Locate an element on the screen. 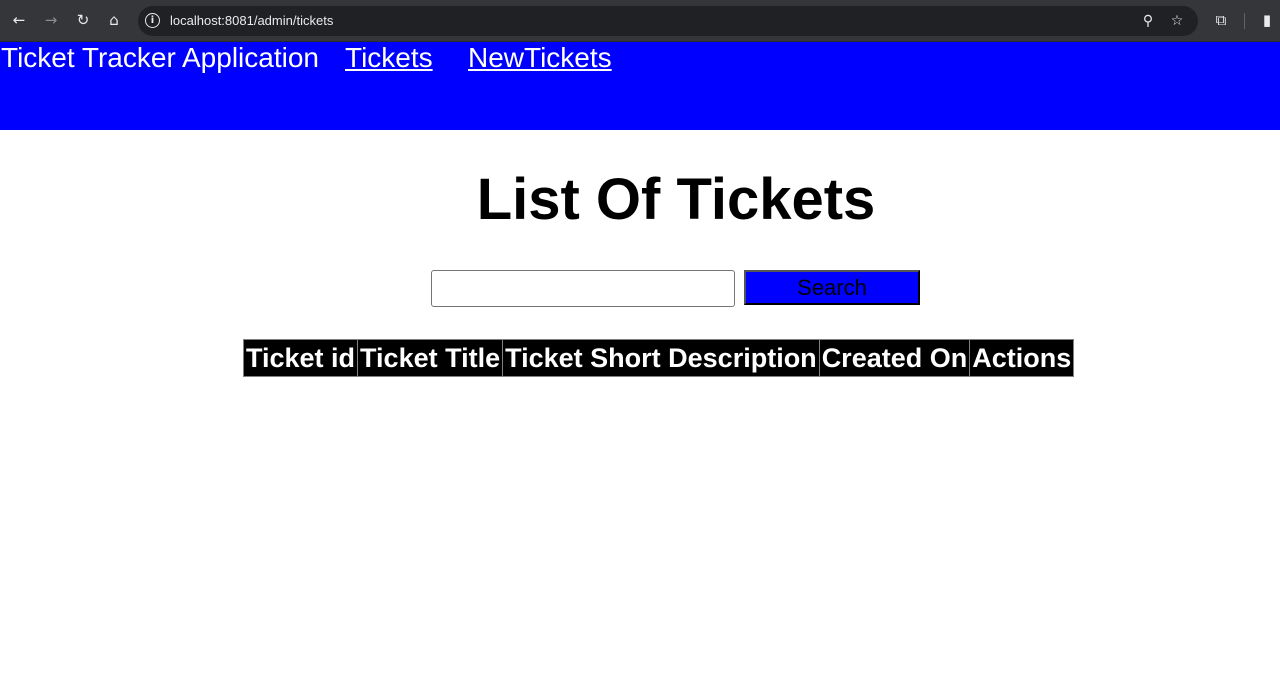  nav-link-new-tickets: NewTickets is located at coordinates (540, 58).